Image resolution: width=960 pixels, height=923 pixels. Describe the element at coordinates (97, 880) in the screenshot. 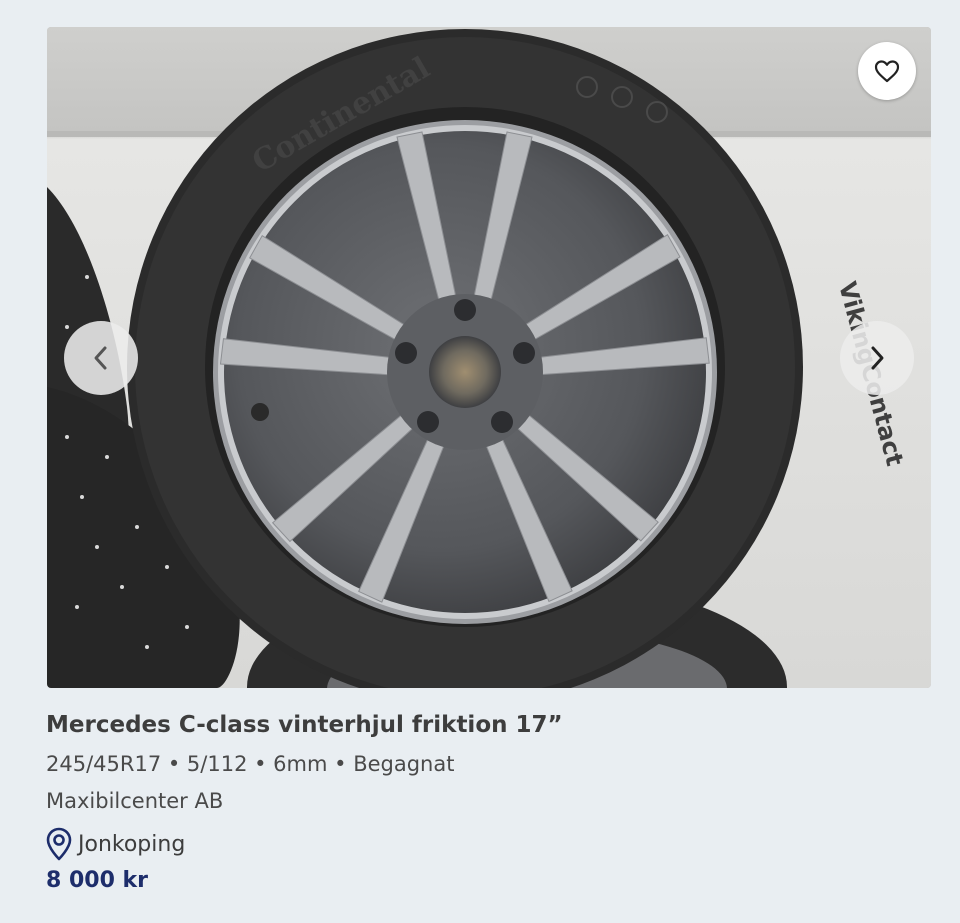

I see `listing-price: 8 000 kr` at that location.